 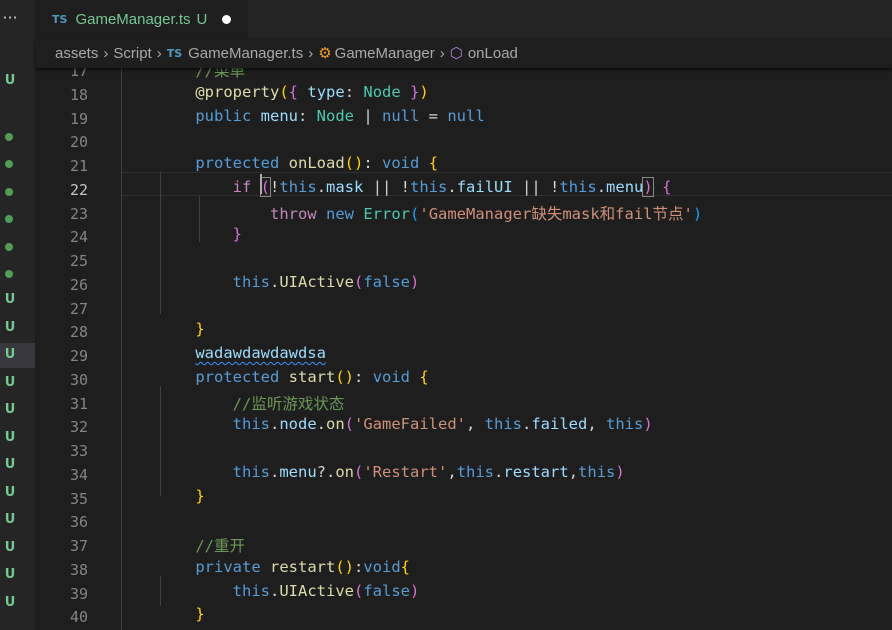 I want to click on more-actions-icon: ···, so click(x=10, y=18).